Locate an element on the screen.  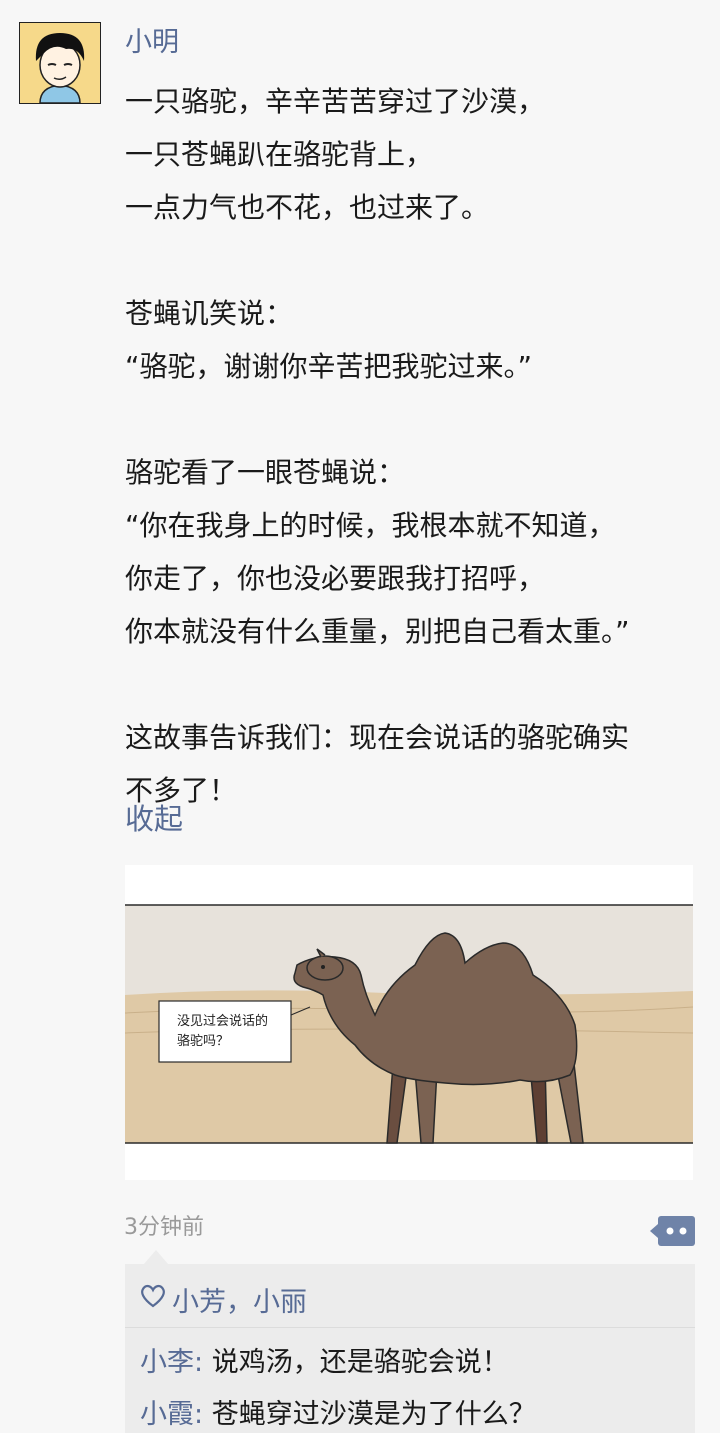
comment-author: 小霞 is located at coordinates (167, 1414).